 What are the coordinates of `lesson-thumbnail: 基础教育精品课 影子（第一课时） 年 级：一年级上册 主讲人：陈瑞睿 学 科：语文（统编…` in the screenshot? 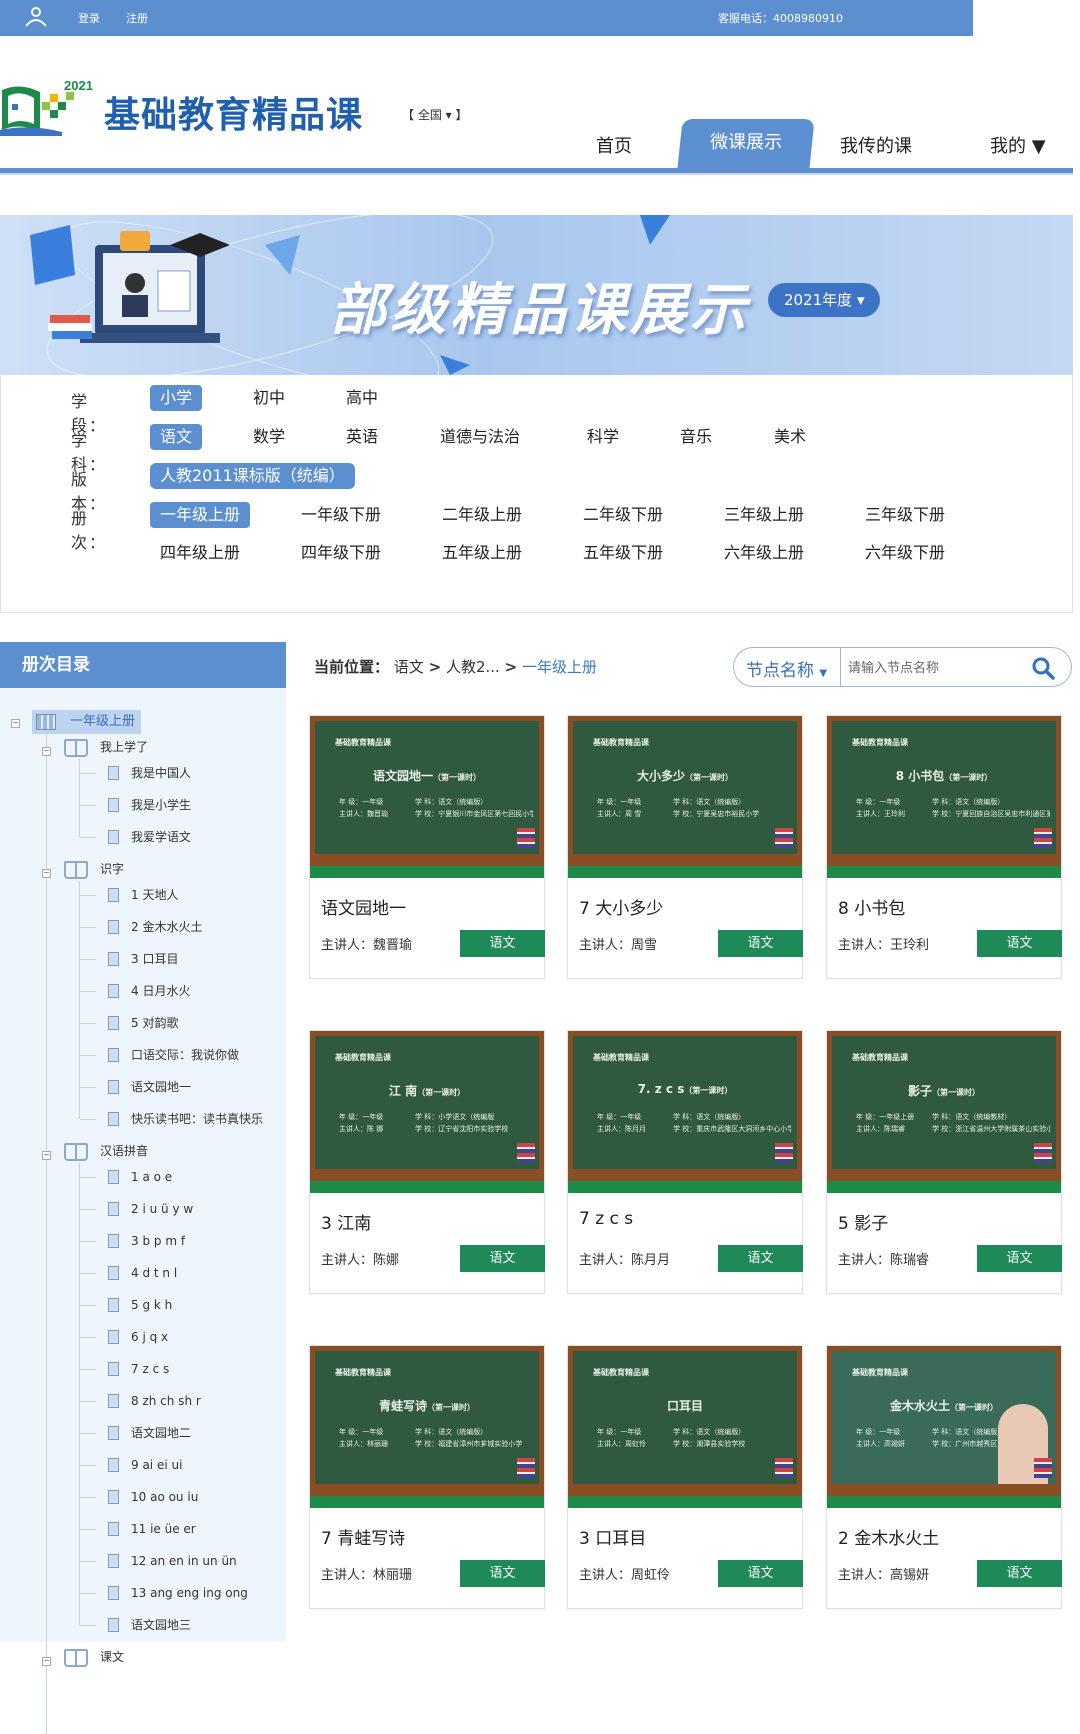 It's located at (944, 1112).